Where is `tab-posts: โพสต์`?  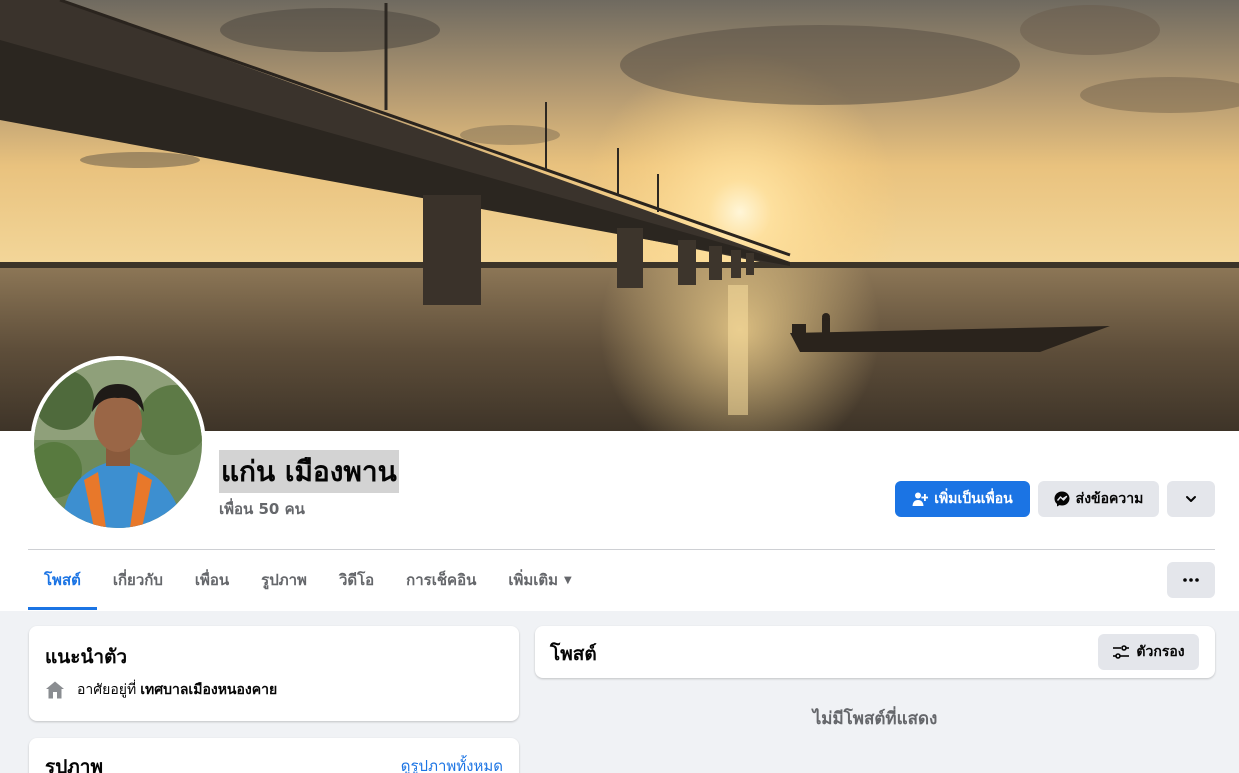
tab-posts: โพสต์ is located at coordinates (62, 580).